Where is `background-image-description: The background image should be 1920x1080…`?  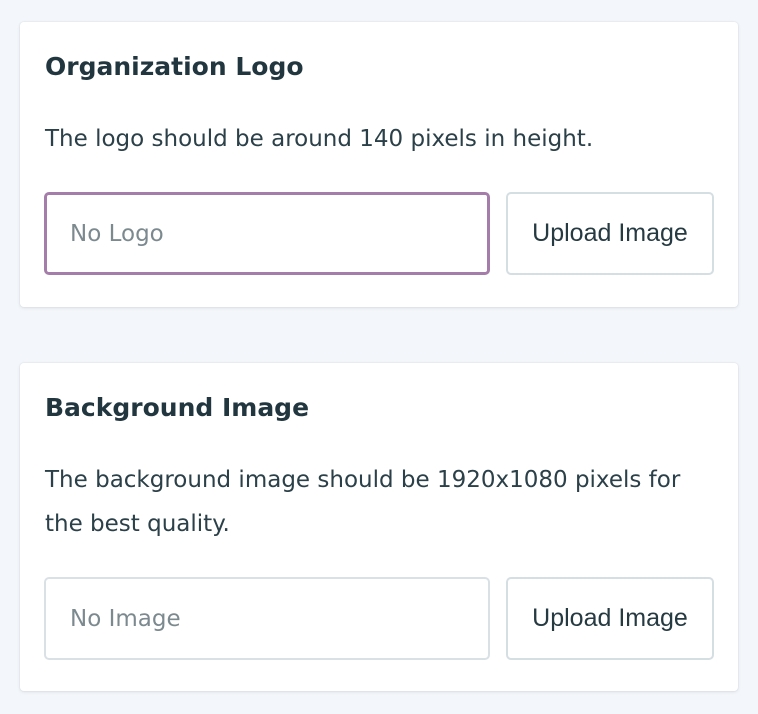
background-image-description: The background image should be 1920x1080… is located at coordinates (363, 502).